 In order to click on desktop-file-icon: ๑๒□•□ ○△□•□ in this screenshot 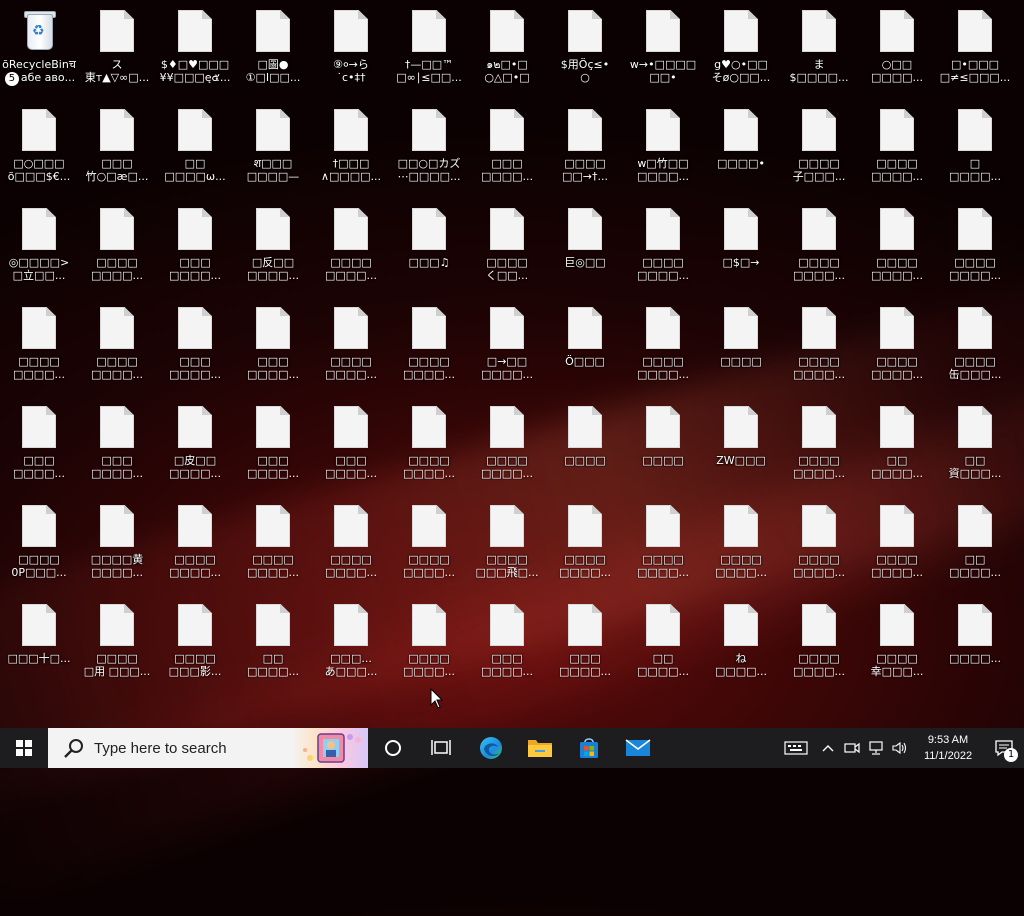, I will do `click(507, 48)`.